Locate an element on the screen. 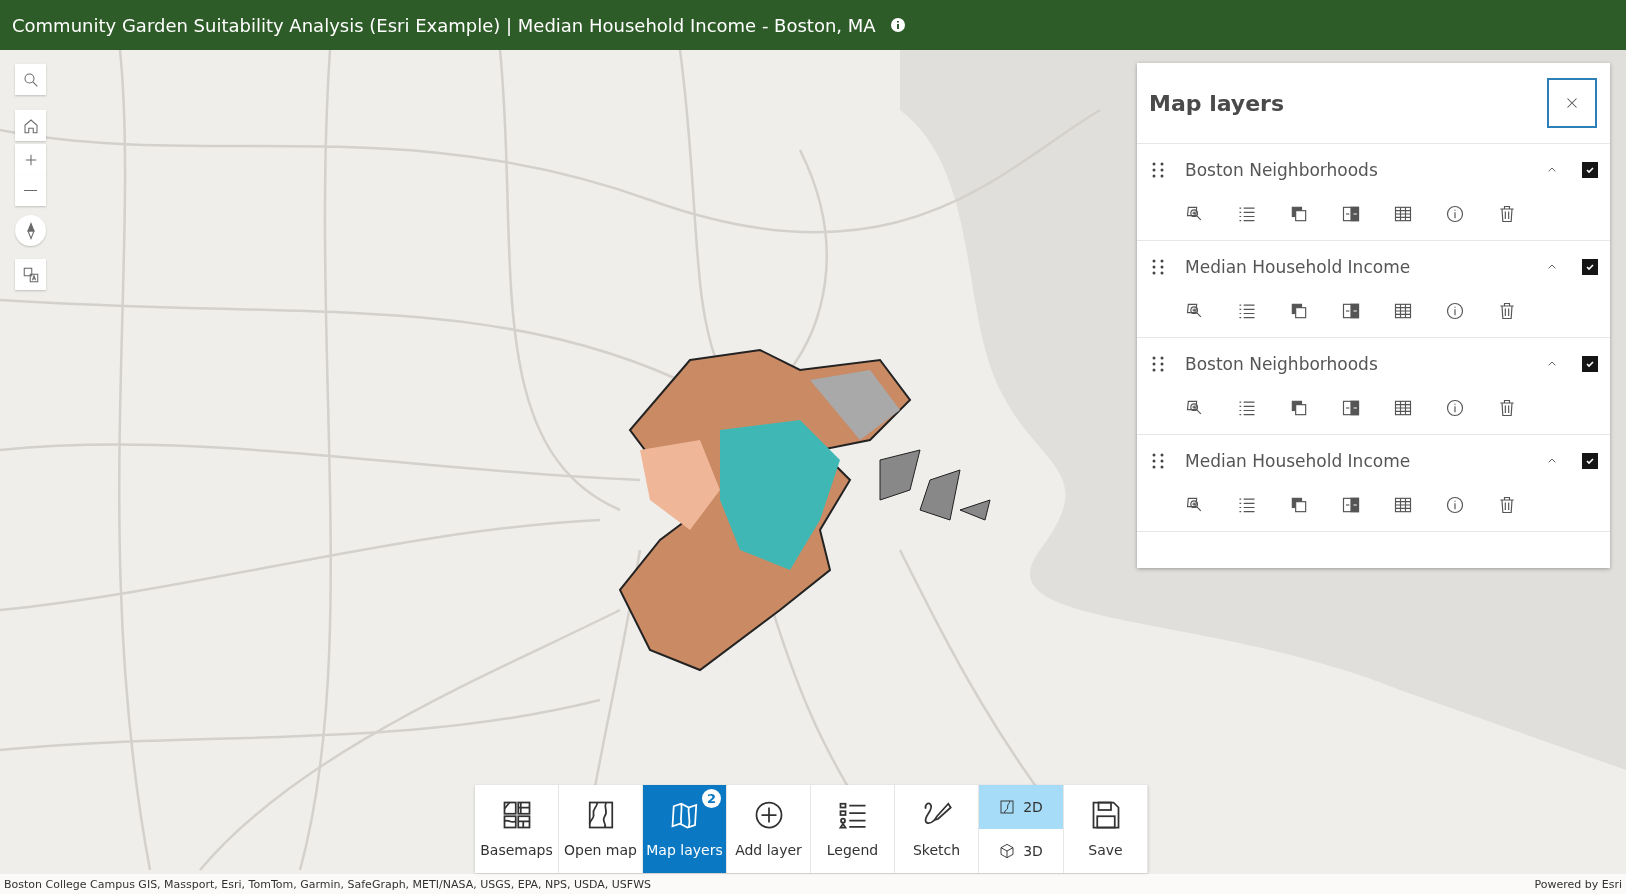 This screenshot has width=1626, height=894. folded-map-icon is located at coordinates (684, 815).